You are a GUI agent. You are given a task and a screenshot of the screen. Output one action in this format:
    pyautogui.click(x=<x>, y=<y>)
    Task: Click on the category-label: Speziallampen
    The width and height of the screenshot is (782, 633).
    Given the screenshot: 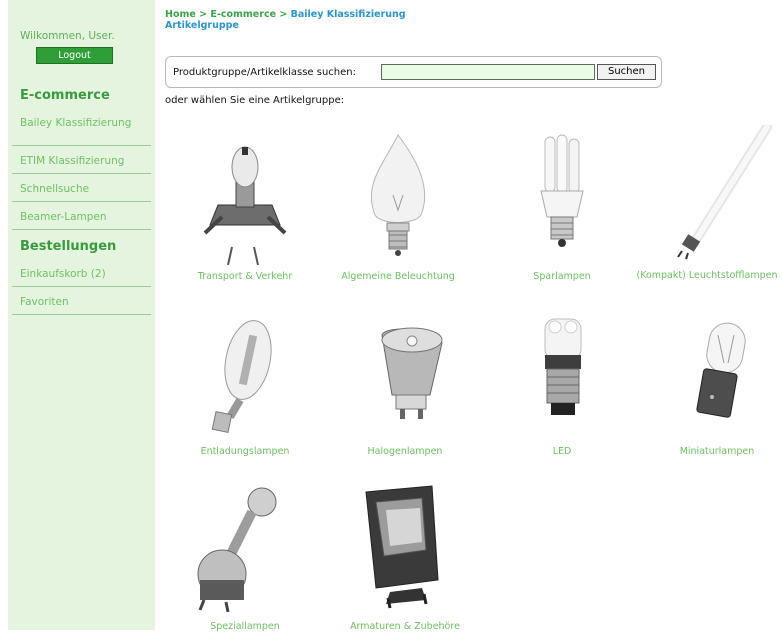 What is the action you would take?
    pyautogui.click(x=245, y=626)
    